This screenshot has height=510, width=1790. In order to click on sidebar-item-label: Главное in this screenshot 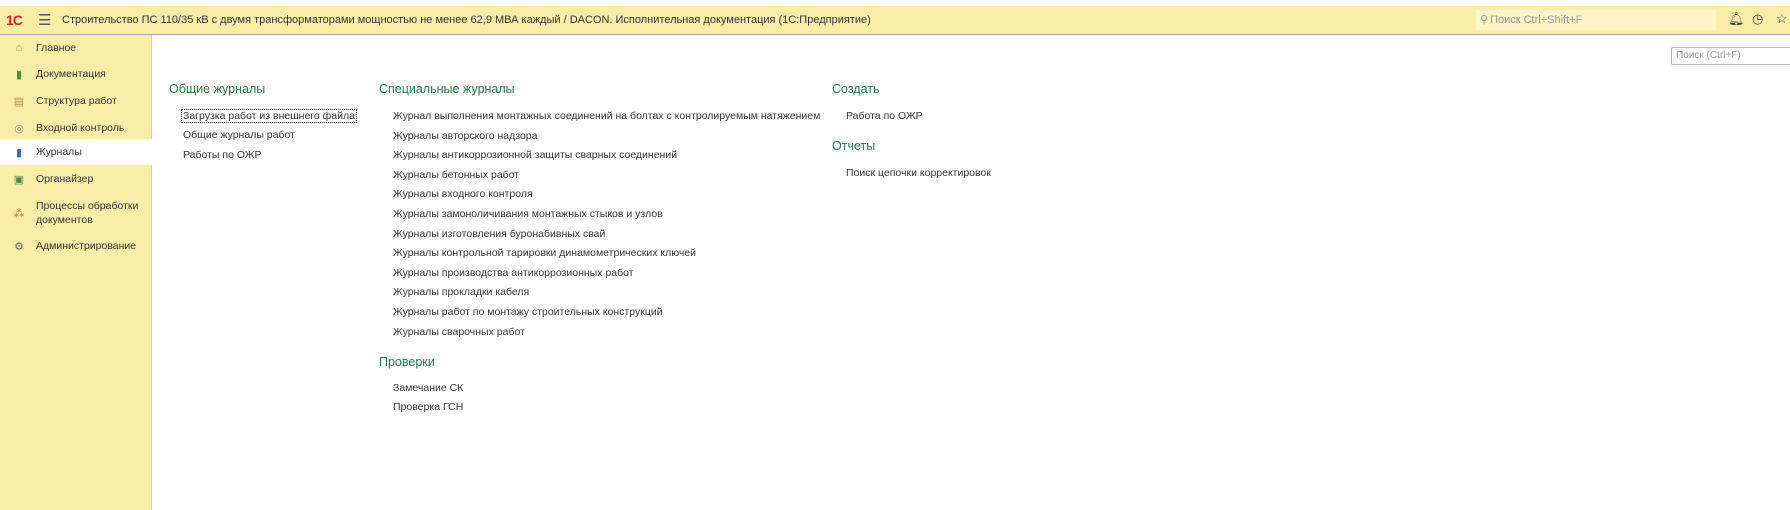, I will do `click(56, 48)`.